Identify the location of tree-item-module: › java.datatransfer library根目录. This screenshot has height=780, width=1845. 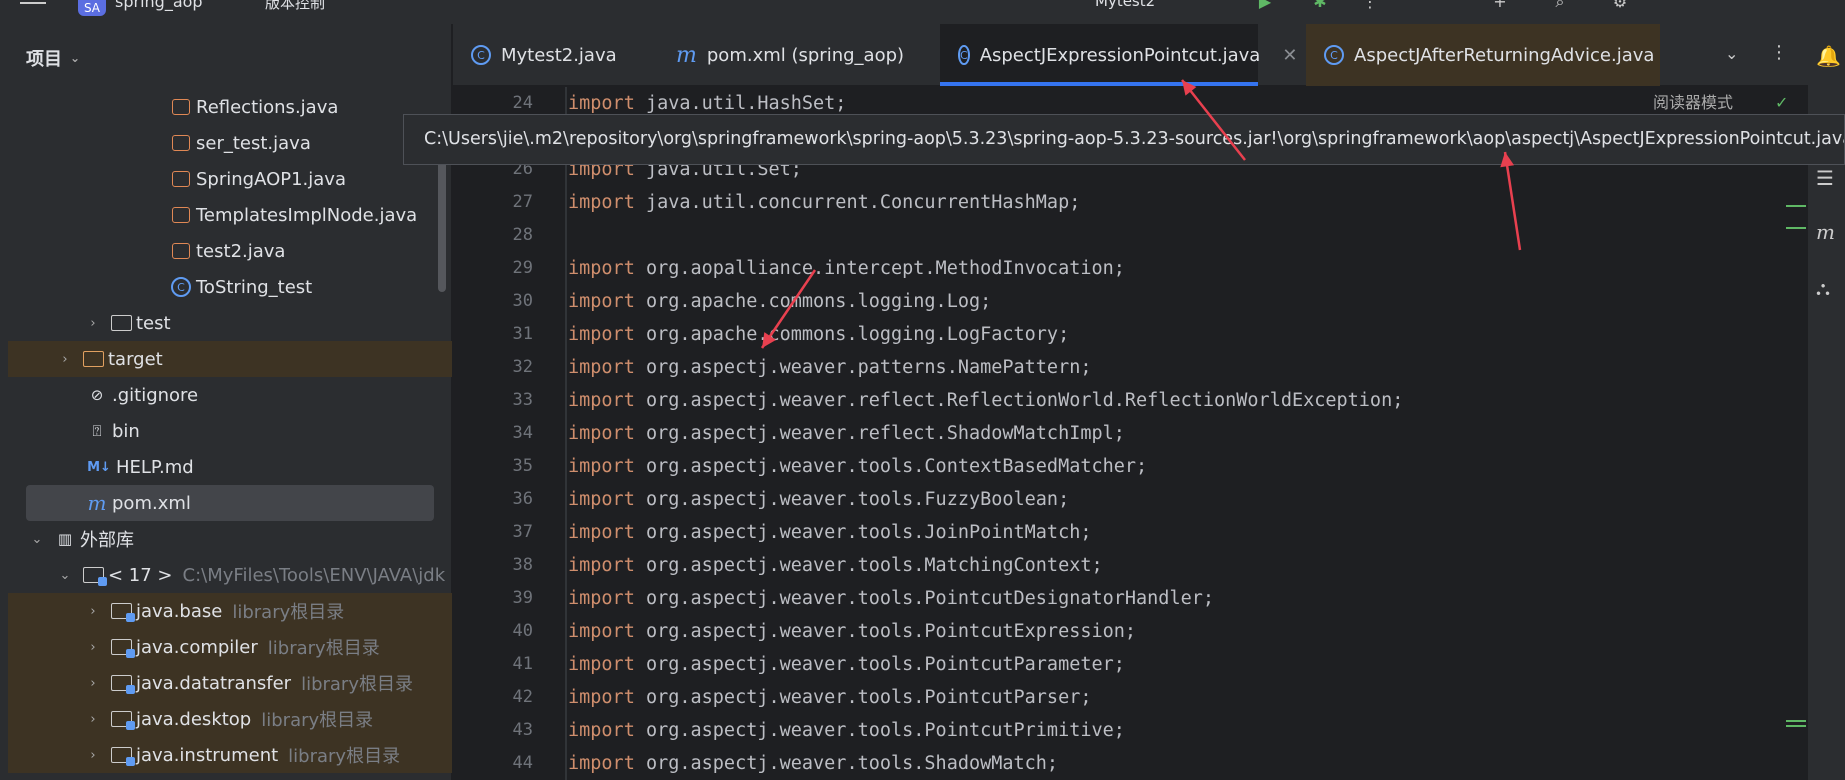
(230, 683).